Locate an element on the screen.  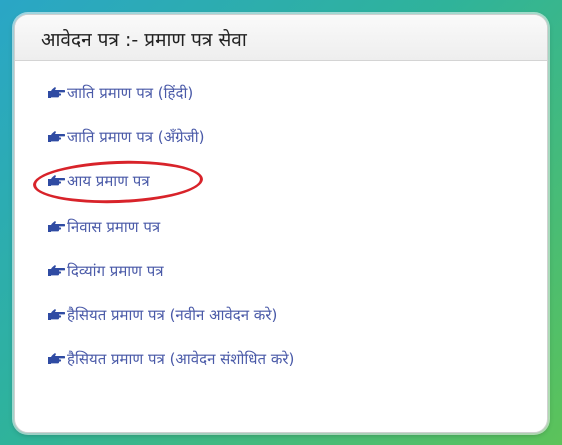
menu-item-status-certificate-new: हैसियत प्रमाण पत्र (नवीन आवेदन करे) is located at coordinates (162, 315).